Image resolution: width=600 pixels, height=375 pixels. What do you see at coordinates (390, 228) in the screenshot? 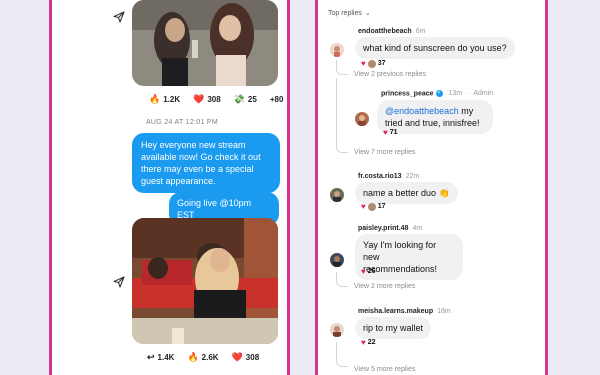
I see `comment-username: paisley.print.48 4m` at bounding box center [390, 228].